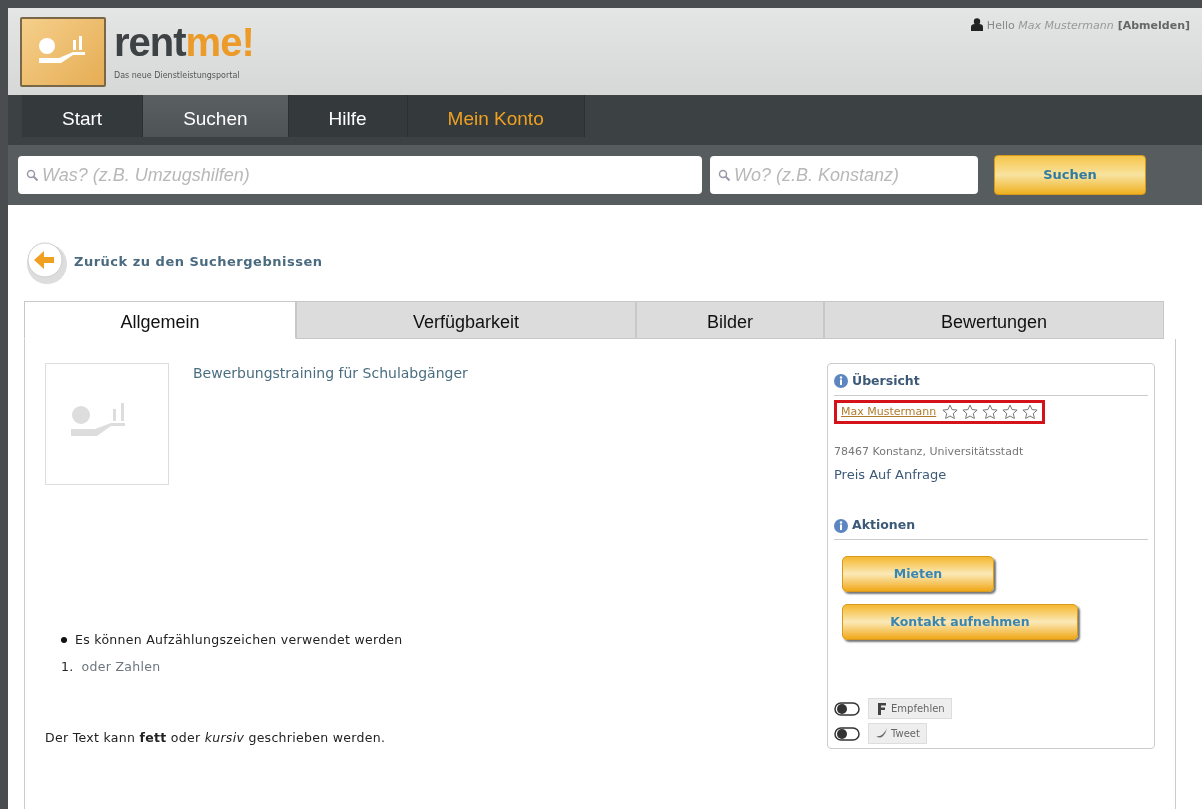 The height and width of the screenshot is (809, 1202). What do you see at coordinates (881, 708) in the screenshot?
I see `letter-f-icon` at bounding box center [881, 708].